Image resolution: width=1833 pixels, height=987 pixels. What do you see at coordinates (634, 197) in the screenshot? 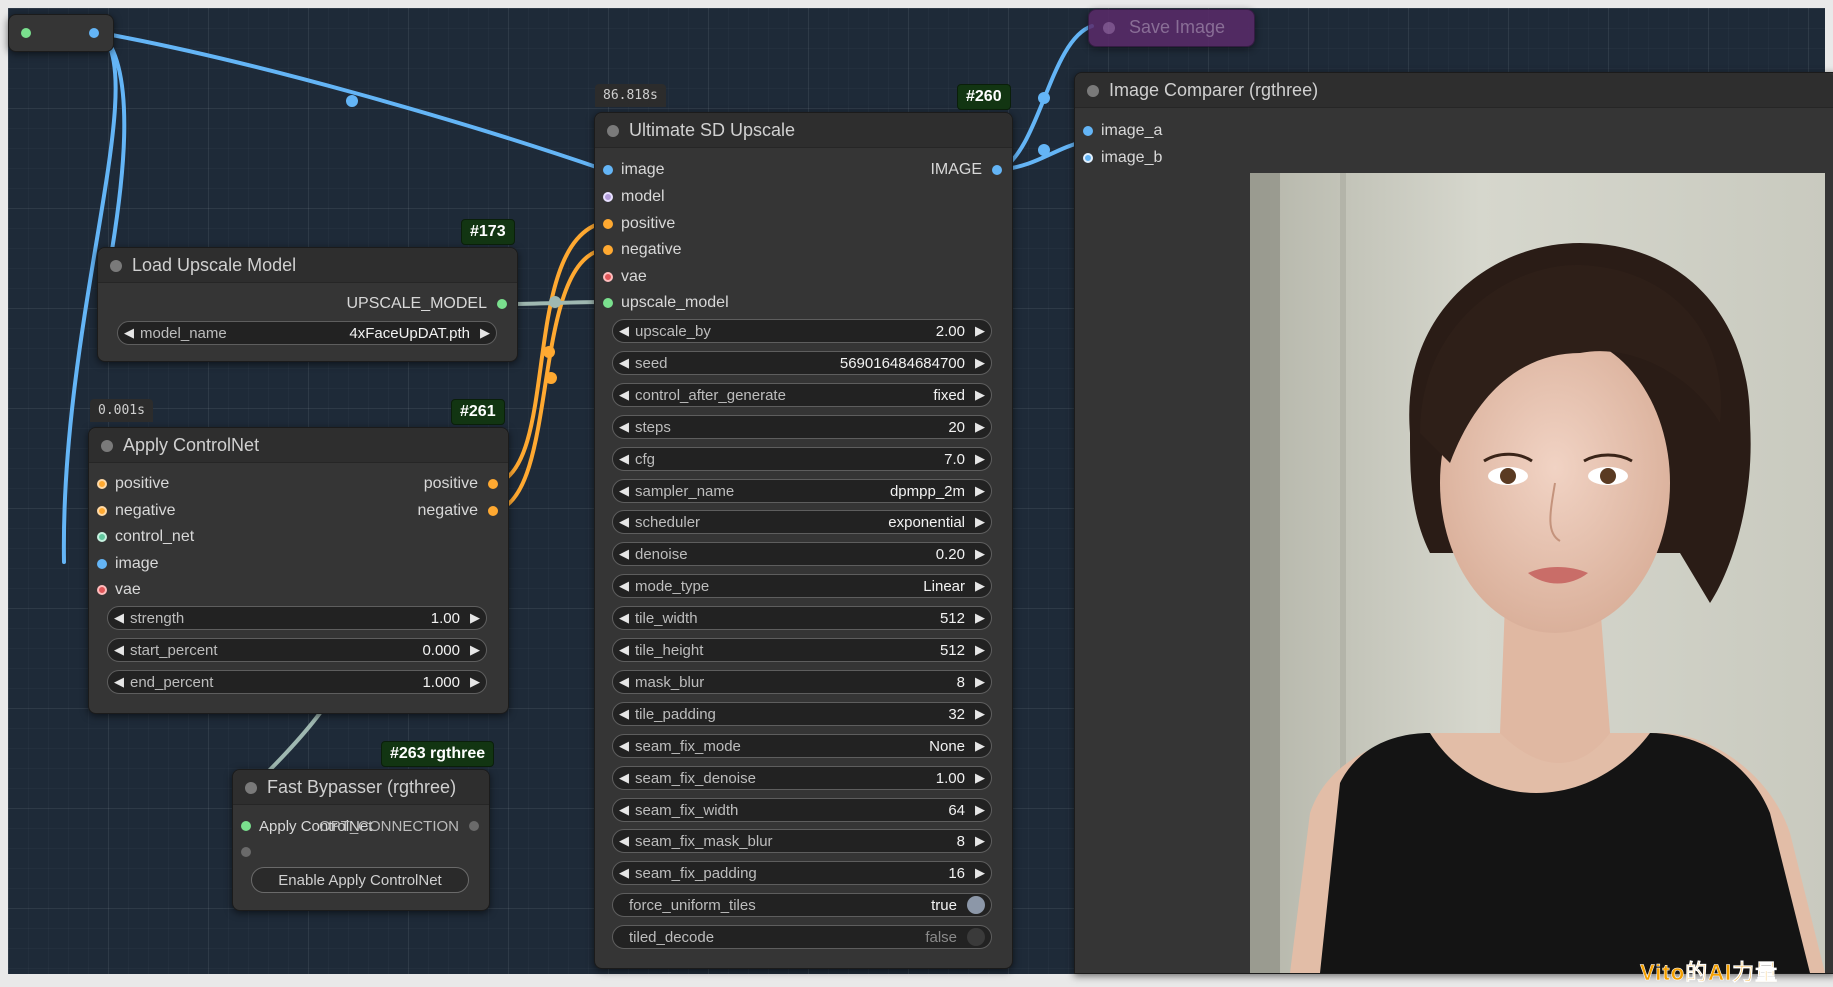
I see `input-slot-model: model` at bounding box center [634, 197].